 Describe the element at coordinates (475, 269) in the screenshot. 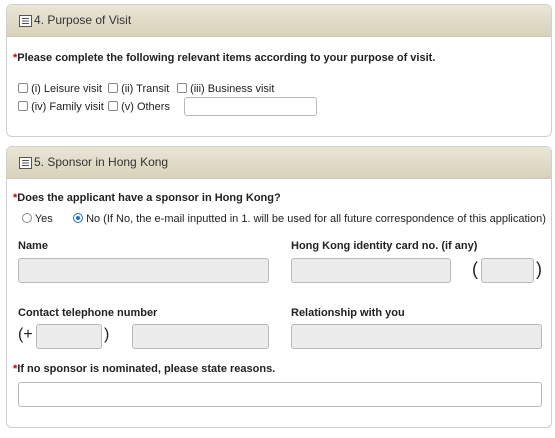

I see `hkid-open-paren: (` at that location.